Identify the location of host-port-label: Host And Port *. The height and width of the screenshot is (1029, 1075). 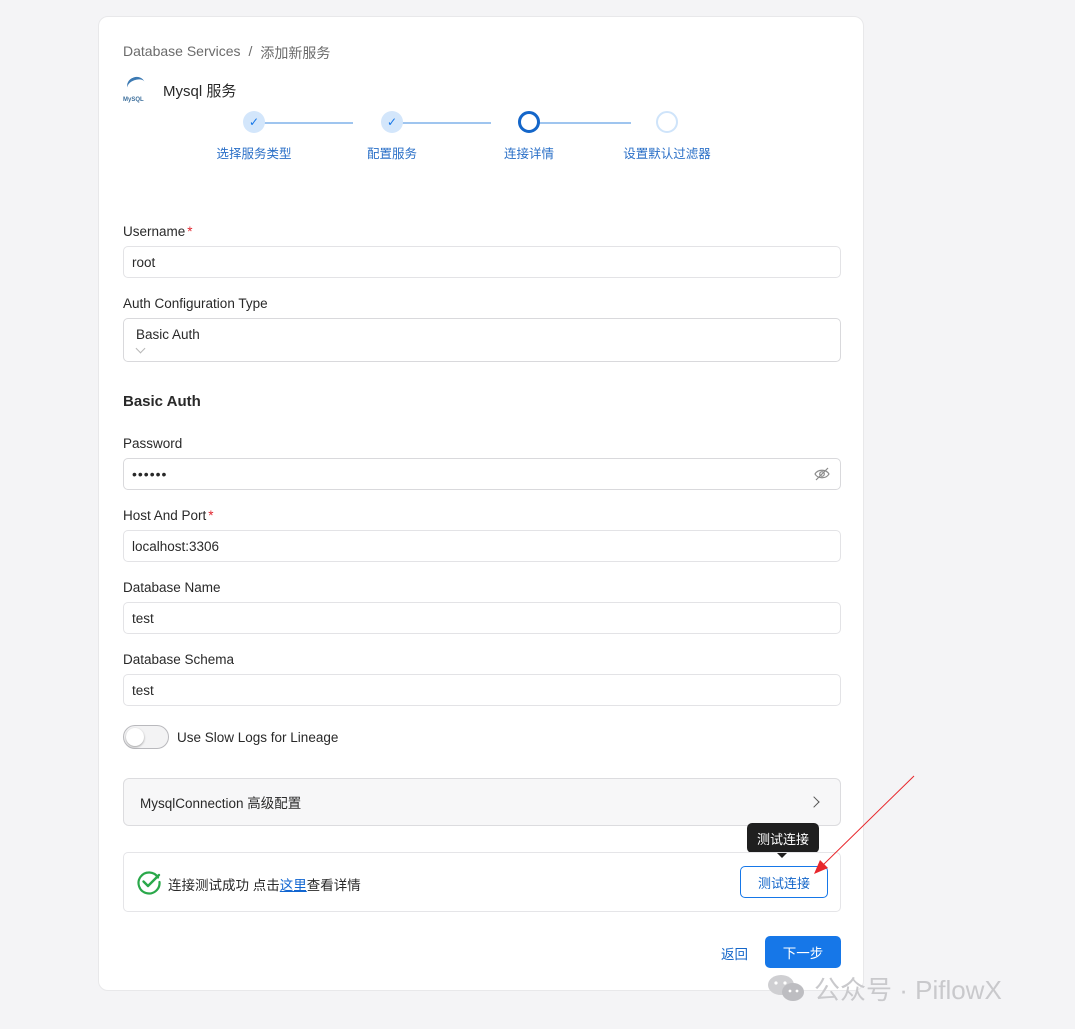
(168, 515).